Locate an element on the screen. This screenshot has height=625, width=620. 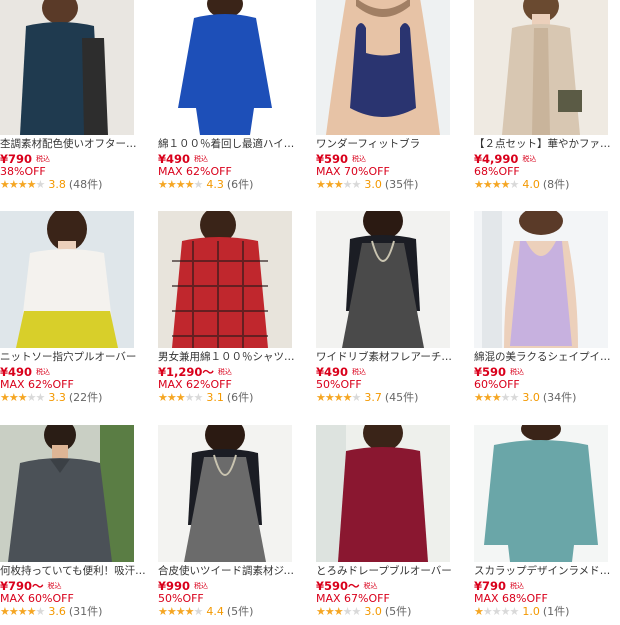
product-price: ¥790〜 is located at coordinates (22, 586).